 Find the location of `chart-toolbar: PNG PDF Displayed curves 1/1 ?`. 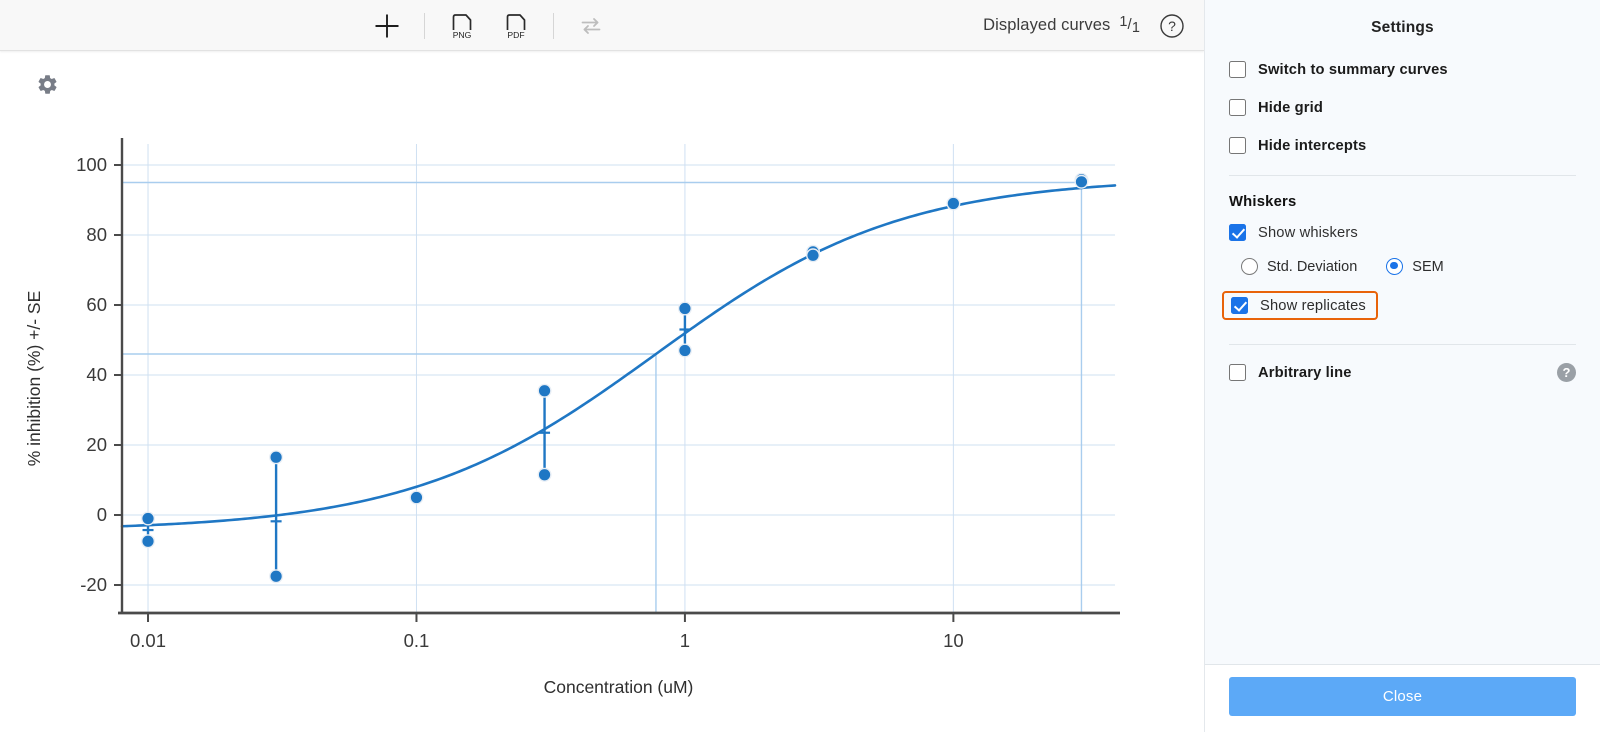

chart-toolbar: PNG PDF Displayed curves 1/1 ? is located at coordinates (602, 25).